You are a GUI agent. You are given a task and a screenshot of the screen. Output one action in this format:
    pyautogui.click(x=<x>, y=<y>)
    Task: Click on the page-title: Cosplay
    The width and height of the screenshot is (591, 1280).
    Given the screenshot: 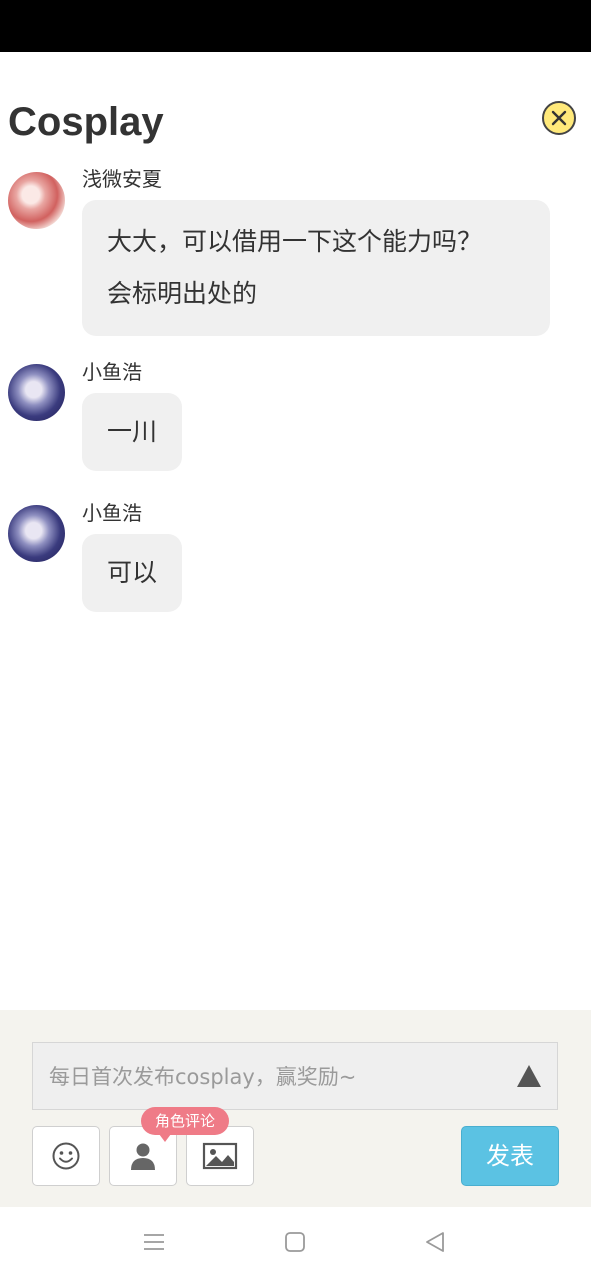 What is the action you would take?
    pyautogui.click(x=86, y=122)
    